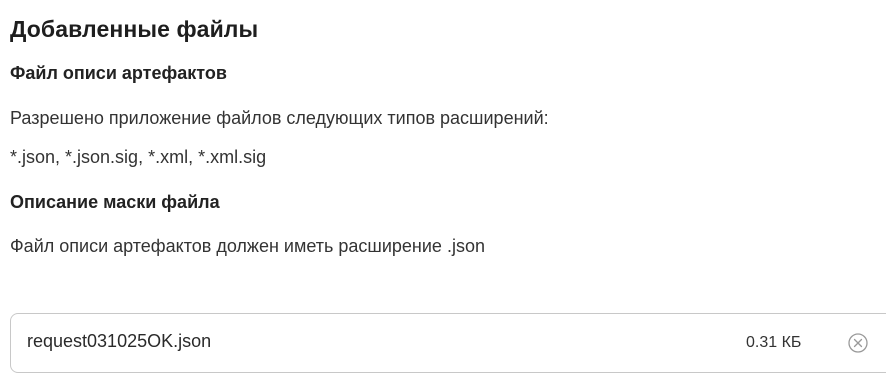 This screenshot has width=886, height=373. I want to click on close-circle-icon, so click(858, 343).